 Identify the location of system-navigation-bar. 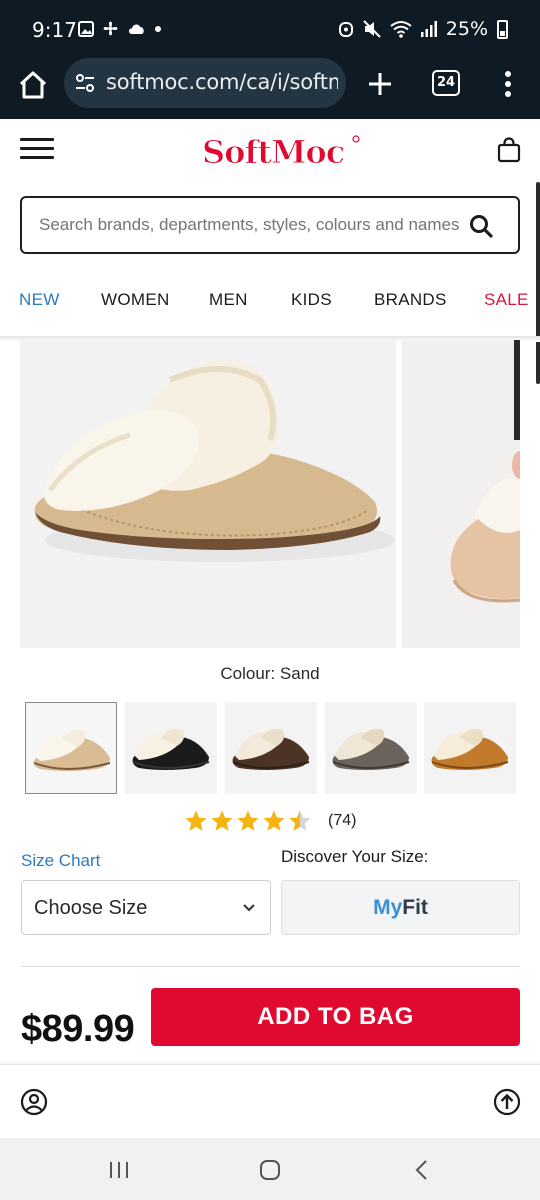
(270, 1169).